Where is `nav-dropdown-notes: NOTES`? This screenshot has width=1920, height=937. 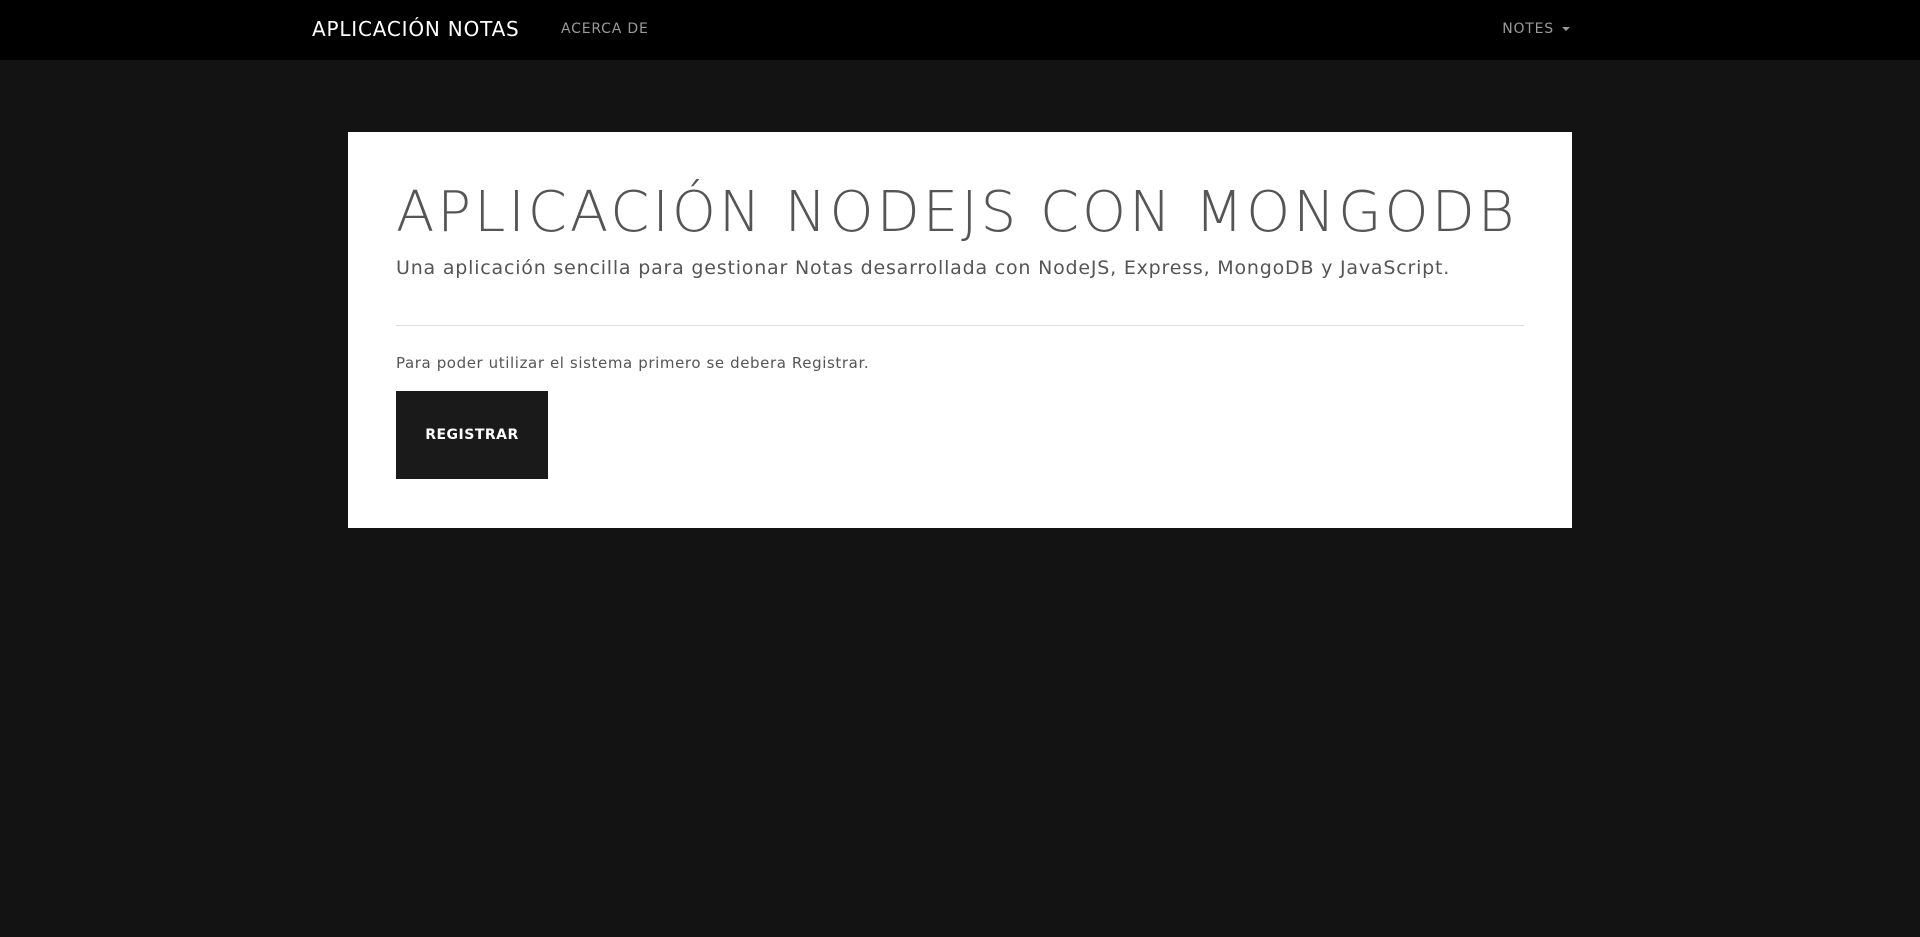
nav-dropdown-notes: NOTES is located at coordinates (1536, 29).